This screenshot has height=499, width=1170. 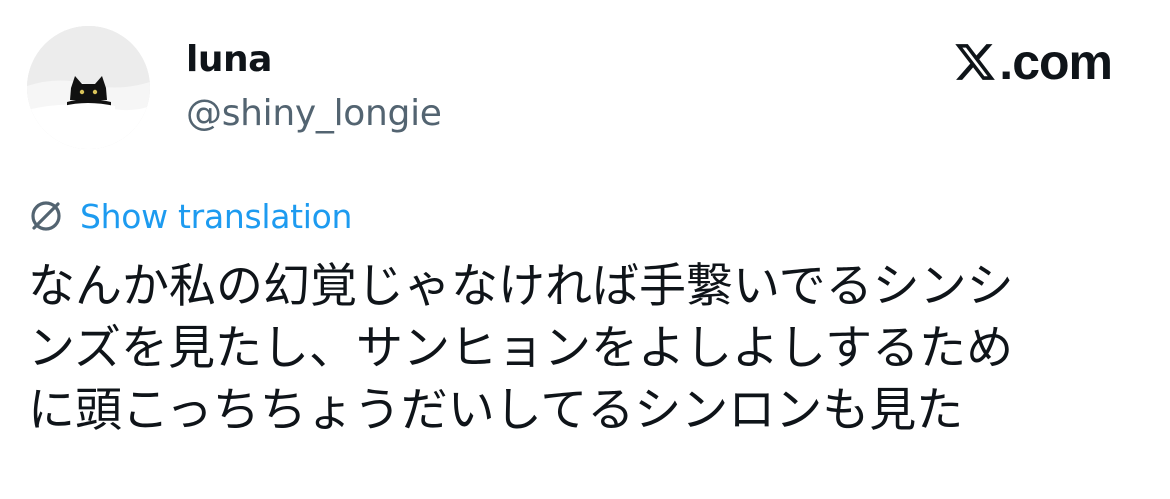 I want to click on black-cat-avatar-icon, so click(x=88, y=87).